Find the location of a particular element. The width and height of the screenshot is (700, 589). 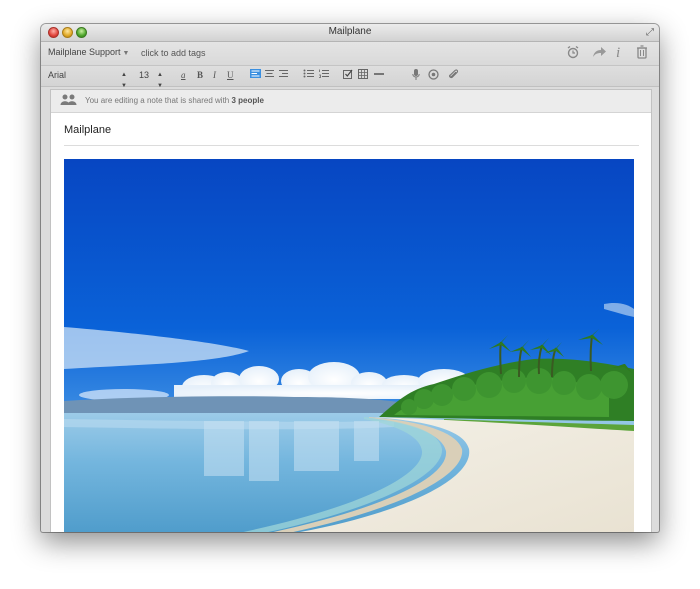

bold-button: B is located at coordinates (200, 75).